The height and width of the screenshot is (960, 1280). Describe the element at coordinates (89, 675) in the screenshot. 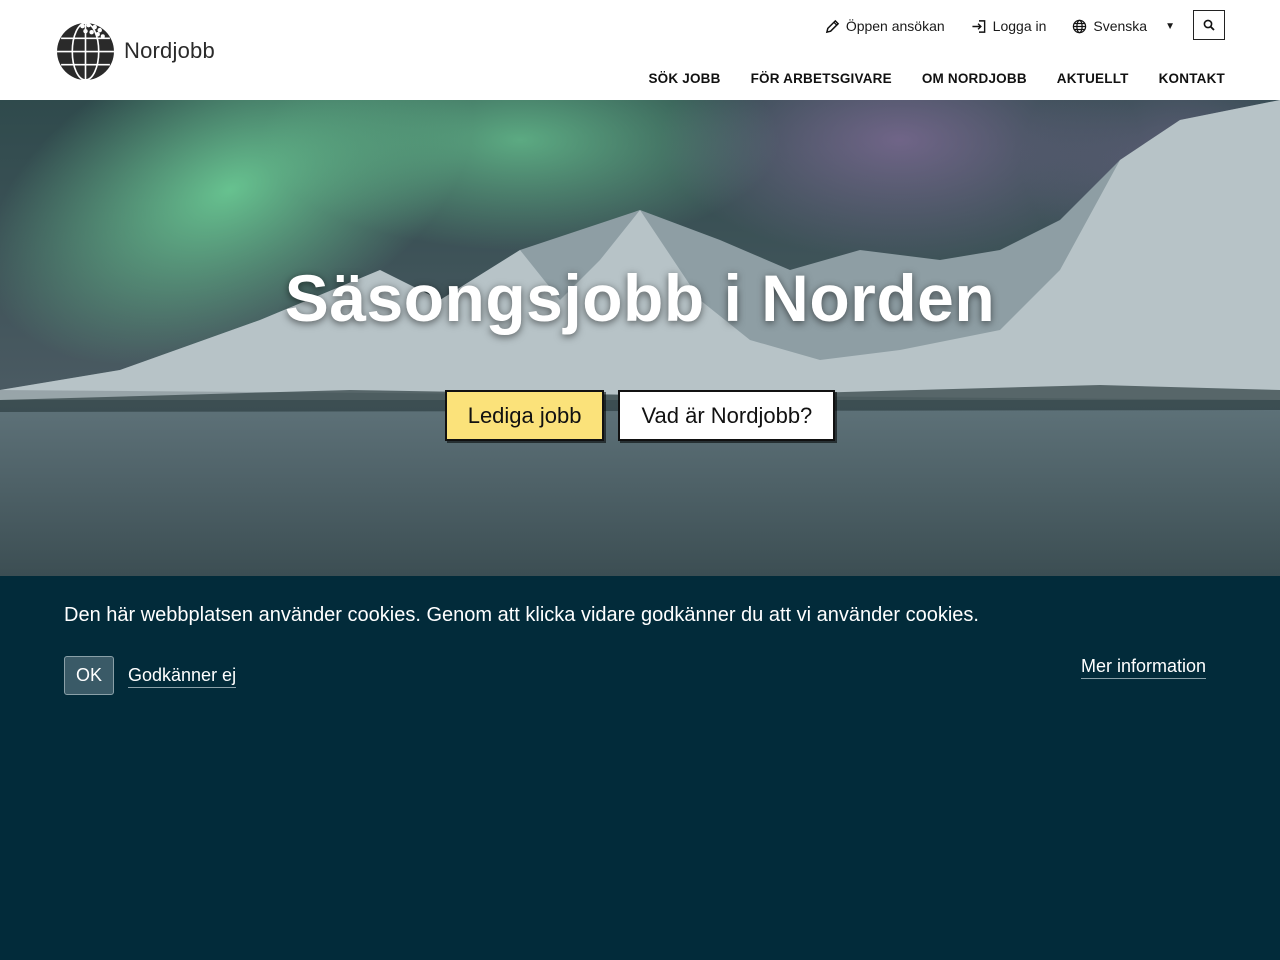

I see `cookie-accept-button: OK` at that location.